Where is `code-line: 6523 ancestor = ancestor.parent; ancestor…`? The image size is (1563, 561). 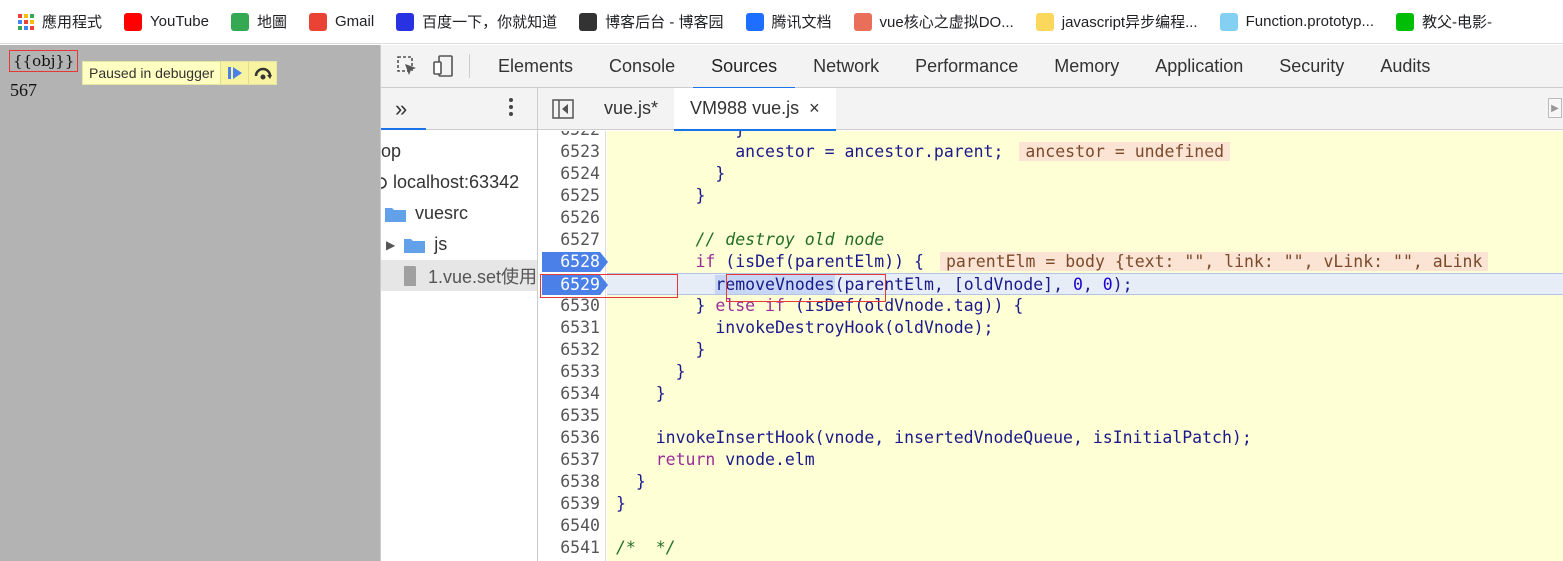
code-line: 6523 ancestor = ancestor.parent; ancestor… is located at coordinates (1050, 152).